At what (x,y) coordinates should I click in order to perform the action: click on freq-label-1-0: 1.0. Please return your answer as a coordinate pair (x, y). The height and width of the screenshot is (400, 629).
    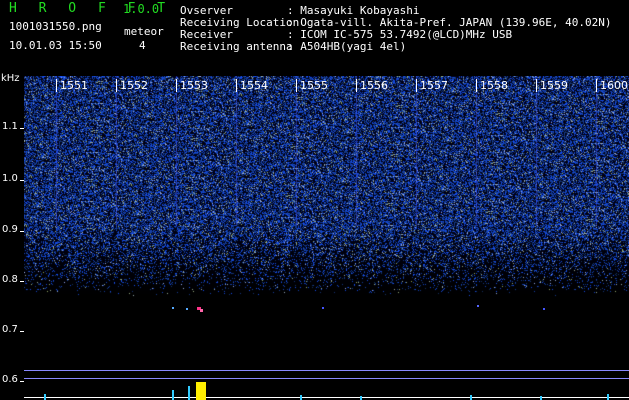
    Looking at the image, I should click on (10, 178).